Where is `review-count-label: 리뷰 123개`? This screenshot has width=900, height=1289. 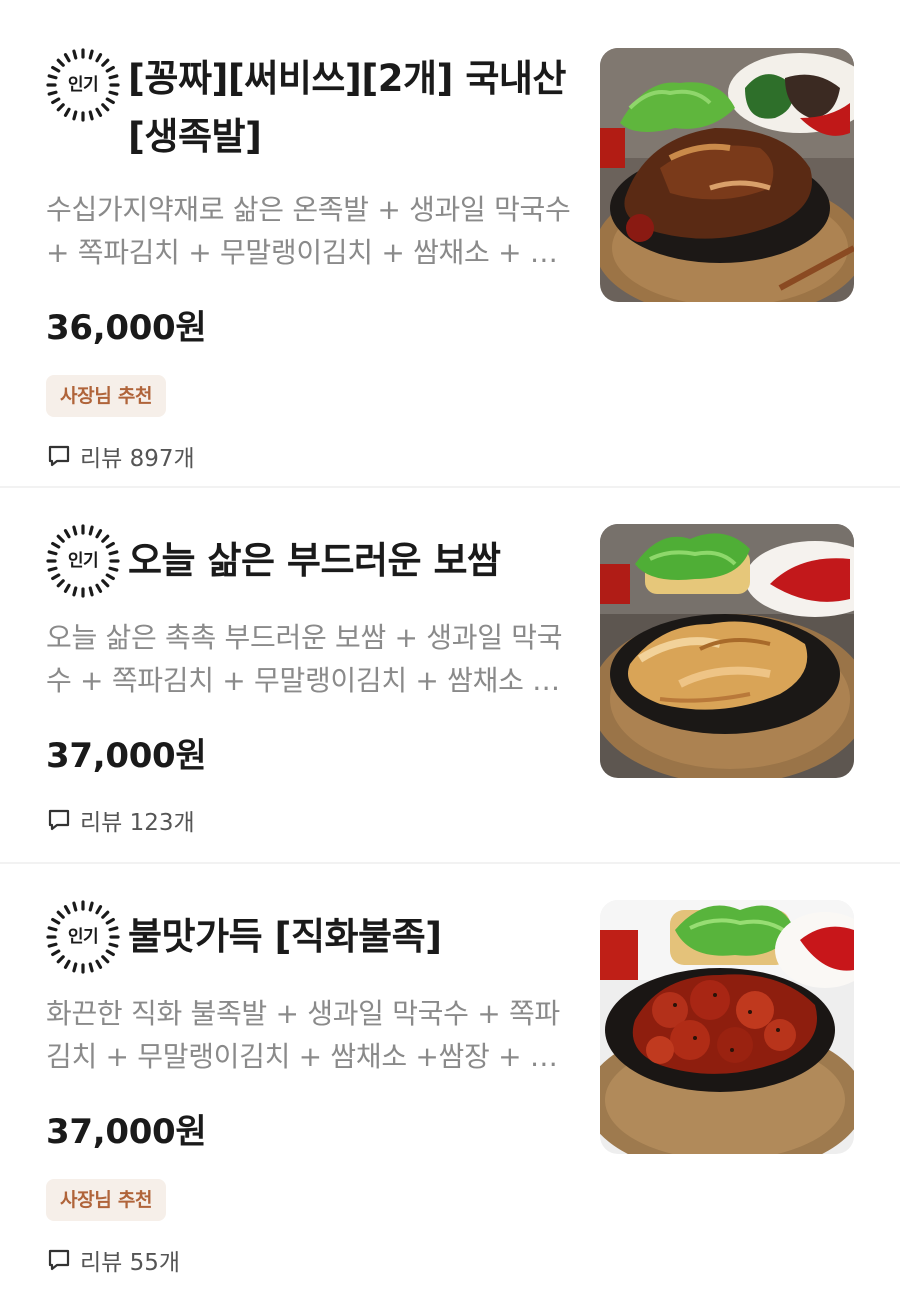 review-count-label: 리뷰 123개 is located at coordinates (137, 823).